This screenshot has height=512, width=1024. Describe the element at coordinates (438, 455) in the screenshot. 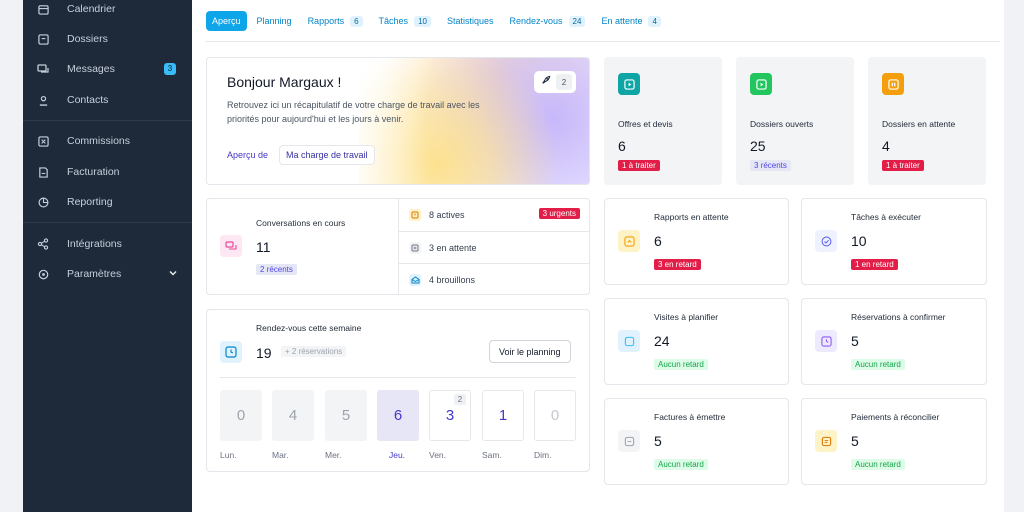

I see `day-label: Ven.` at that location.